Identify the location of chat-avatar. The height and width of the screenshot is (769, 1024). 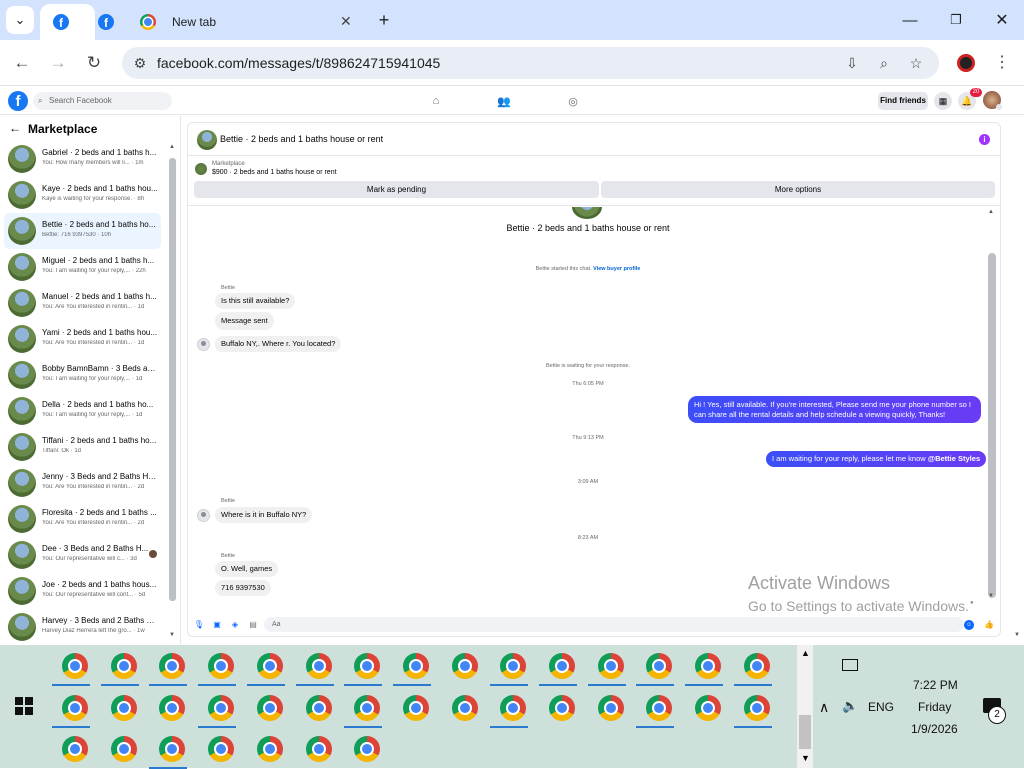
(207, 140).